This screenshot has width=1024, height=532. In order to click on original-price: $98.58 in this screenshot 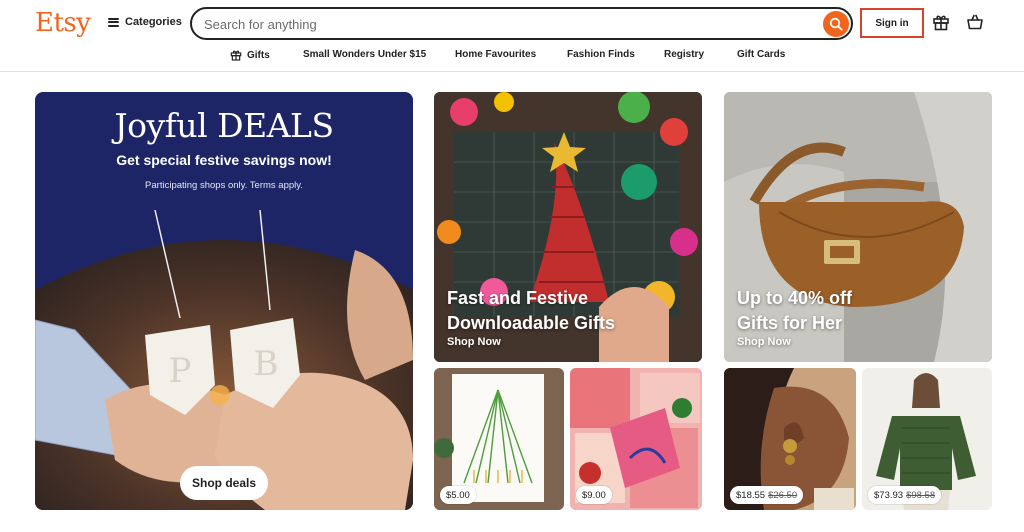, I will do `click(921, 495)`.